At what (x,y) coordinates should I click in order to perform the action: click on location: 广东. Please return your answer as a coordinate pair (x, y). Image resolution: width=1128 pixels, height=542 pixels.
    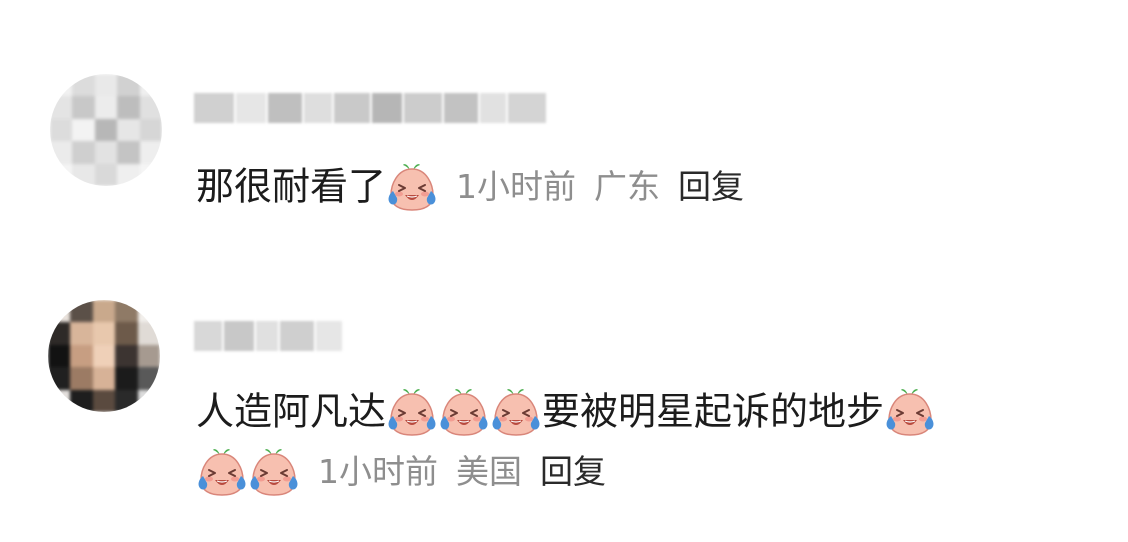
    Looking at the image, I should click on (627, 186).